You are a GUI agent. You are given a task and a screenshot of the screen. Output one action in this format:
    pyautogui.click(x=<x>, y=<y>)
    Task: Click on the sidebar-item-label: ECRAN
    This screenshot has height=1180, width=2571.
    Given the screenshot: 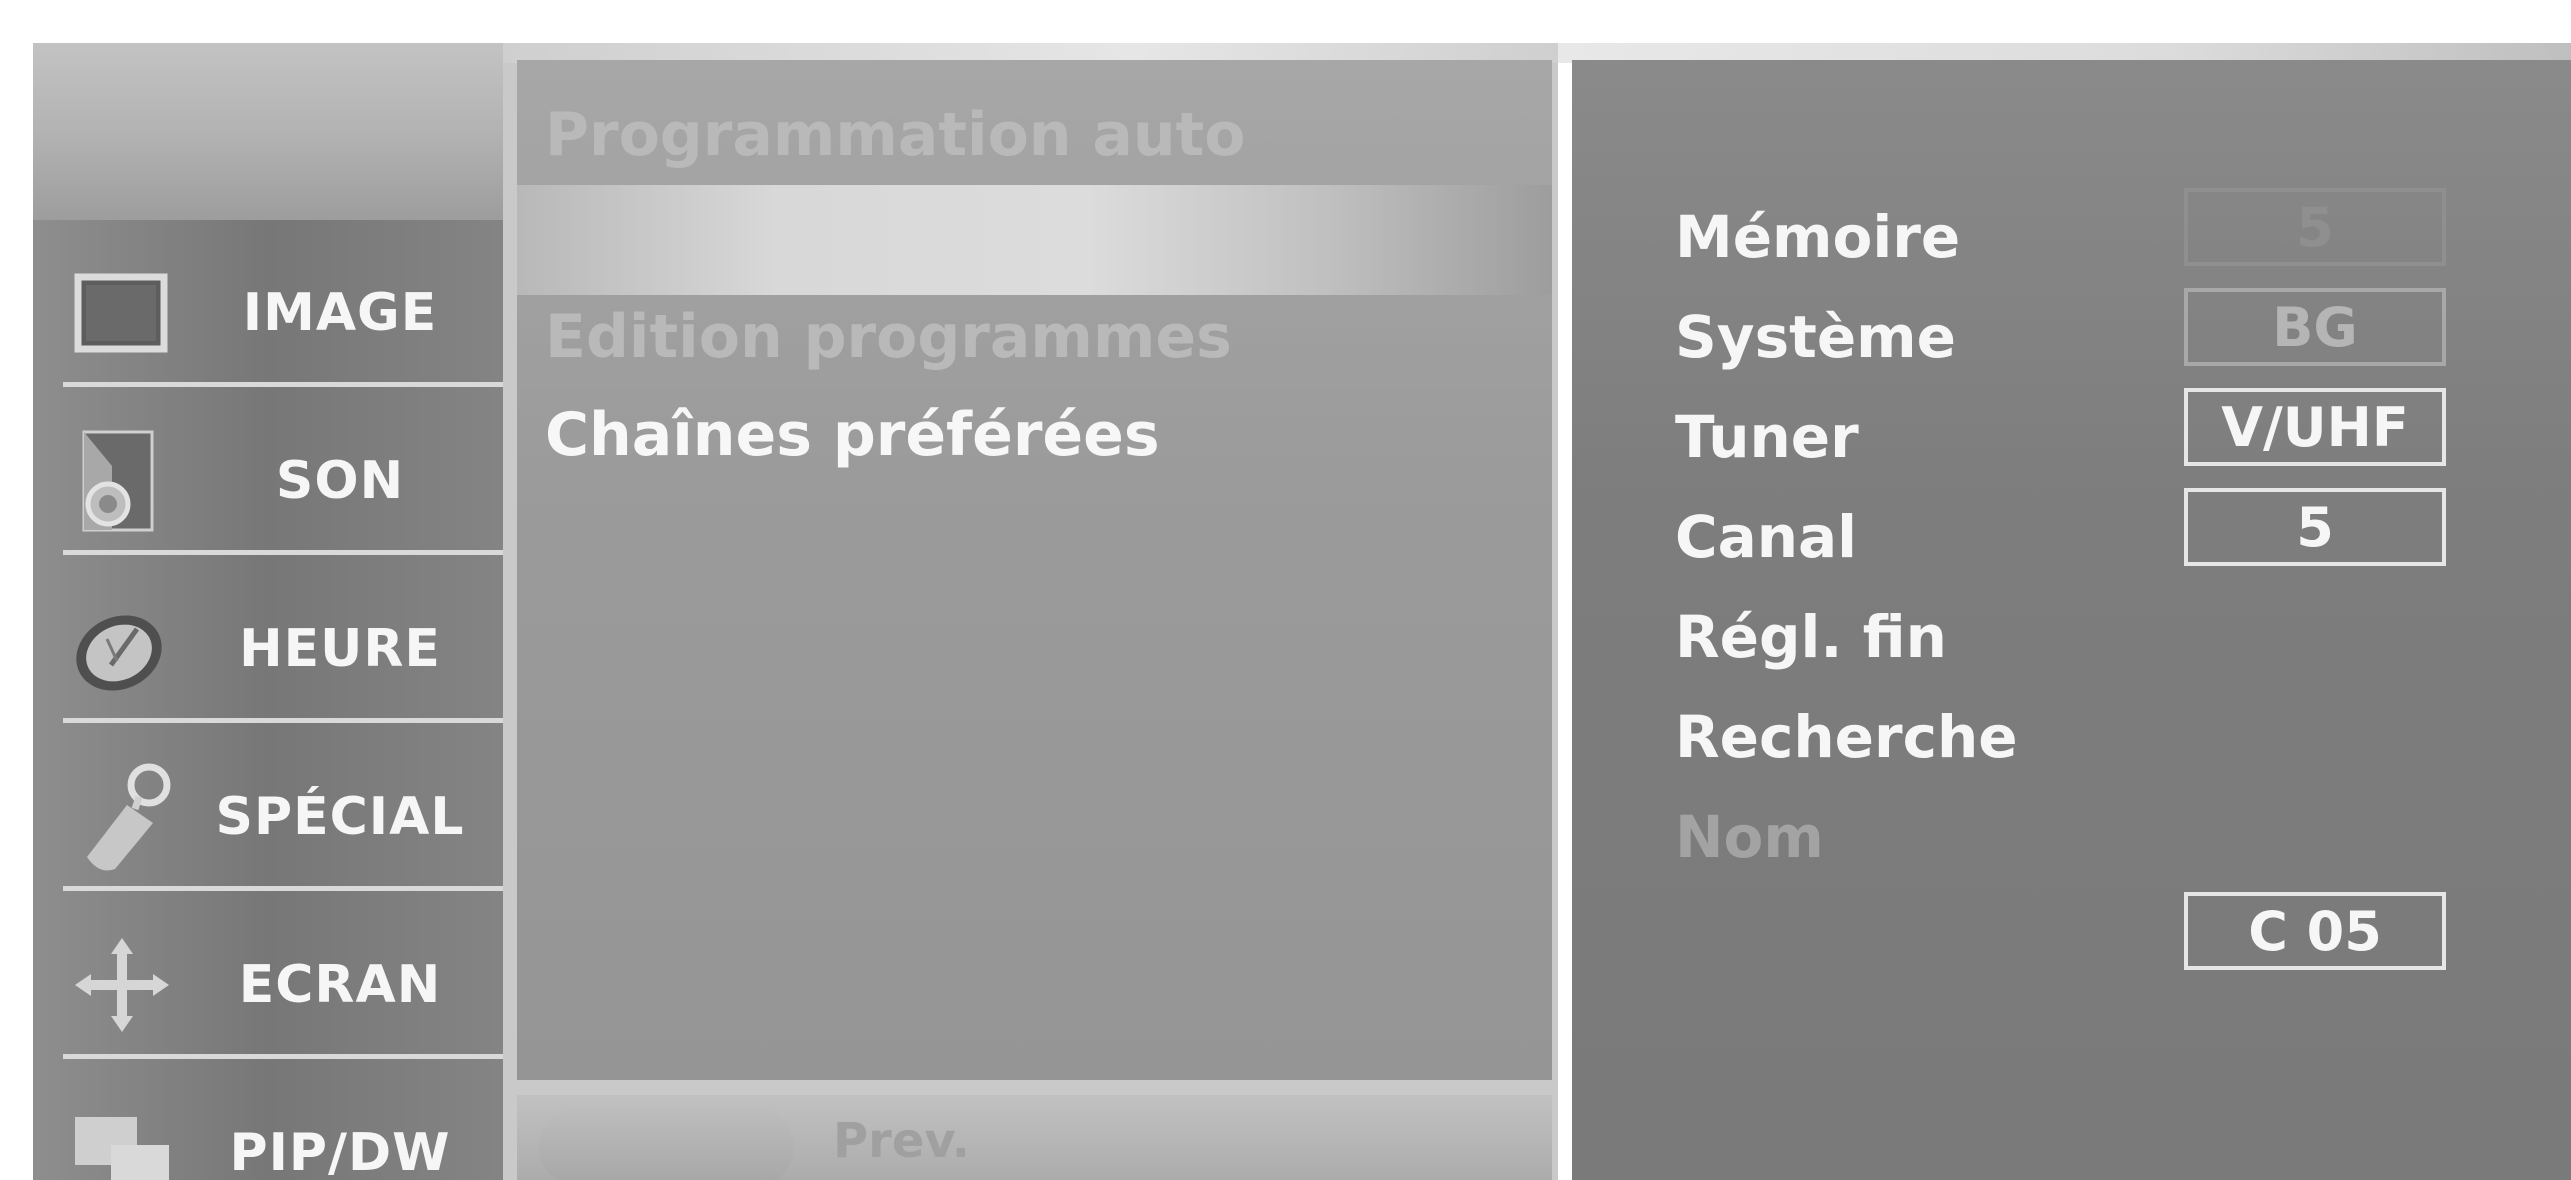 What is the action you would take?
    pyautogui.click(x=340, y=985)
    